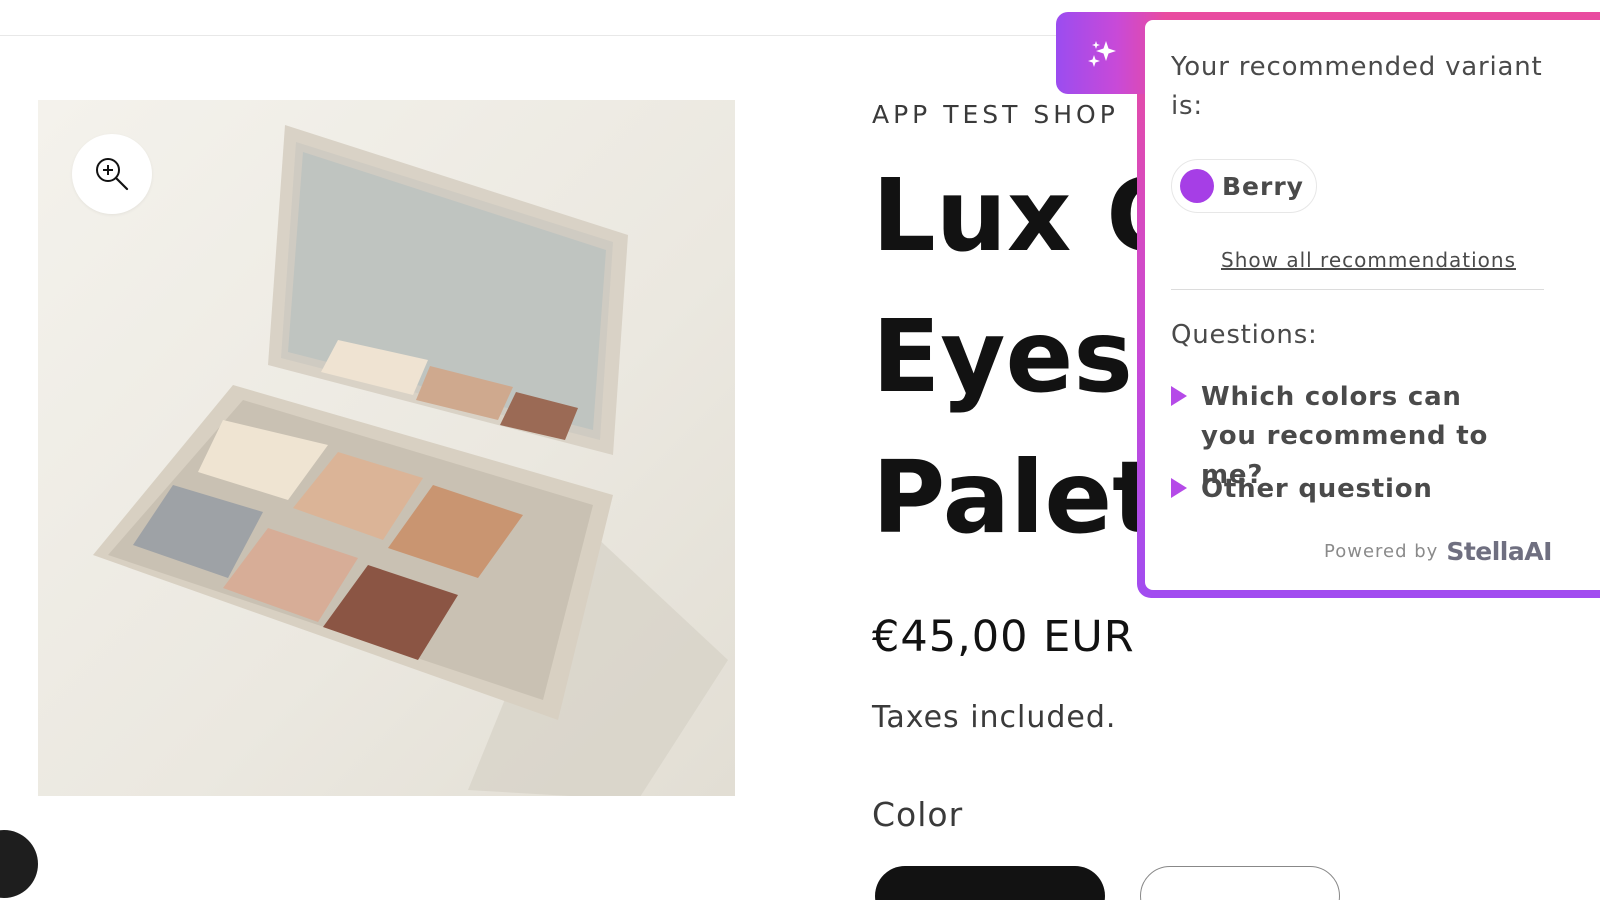 The width and height of the screenshot is (1600, 900). Describe the element at coordinates (1357, 86) in the screenshot. I see `recommended-variant-heading: Your recommended variant is:` at that location.